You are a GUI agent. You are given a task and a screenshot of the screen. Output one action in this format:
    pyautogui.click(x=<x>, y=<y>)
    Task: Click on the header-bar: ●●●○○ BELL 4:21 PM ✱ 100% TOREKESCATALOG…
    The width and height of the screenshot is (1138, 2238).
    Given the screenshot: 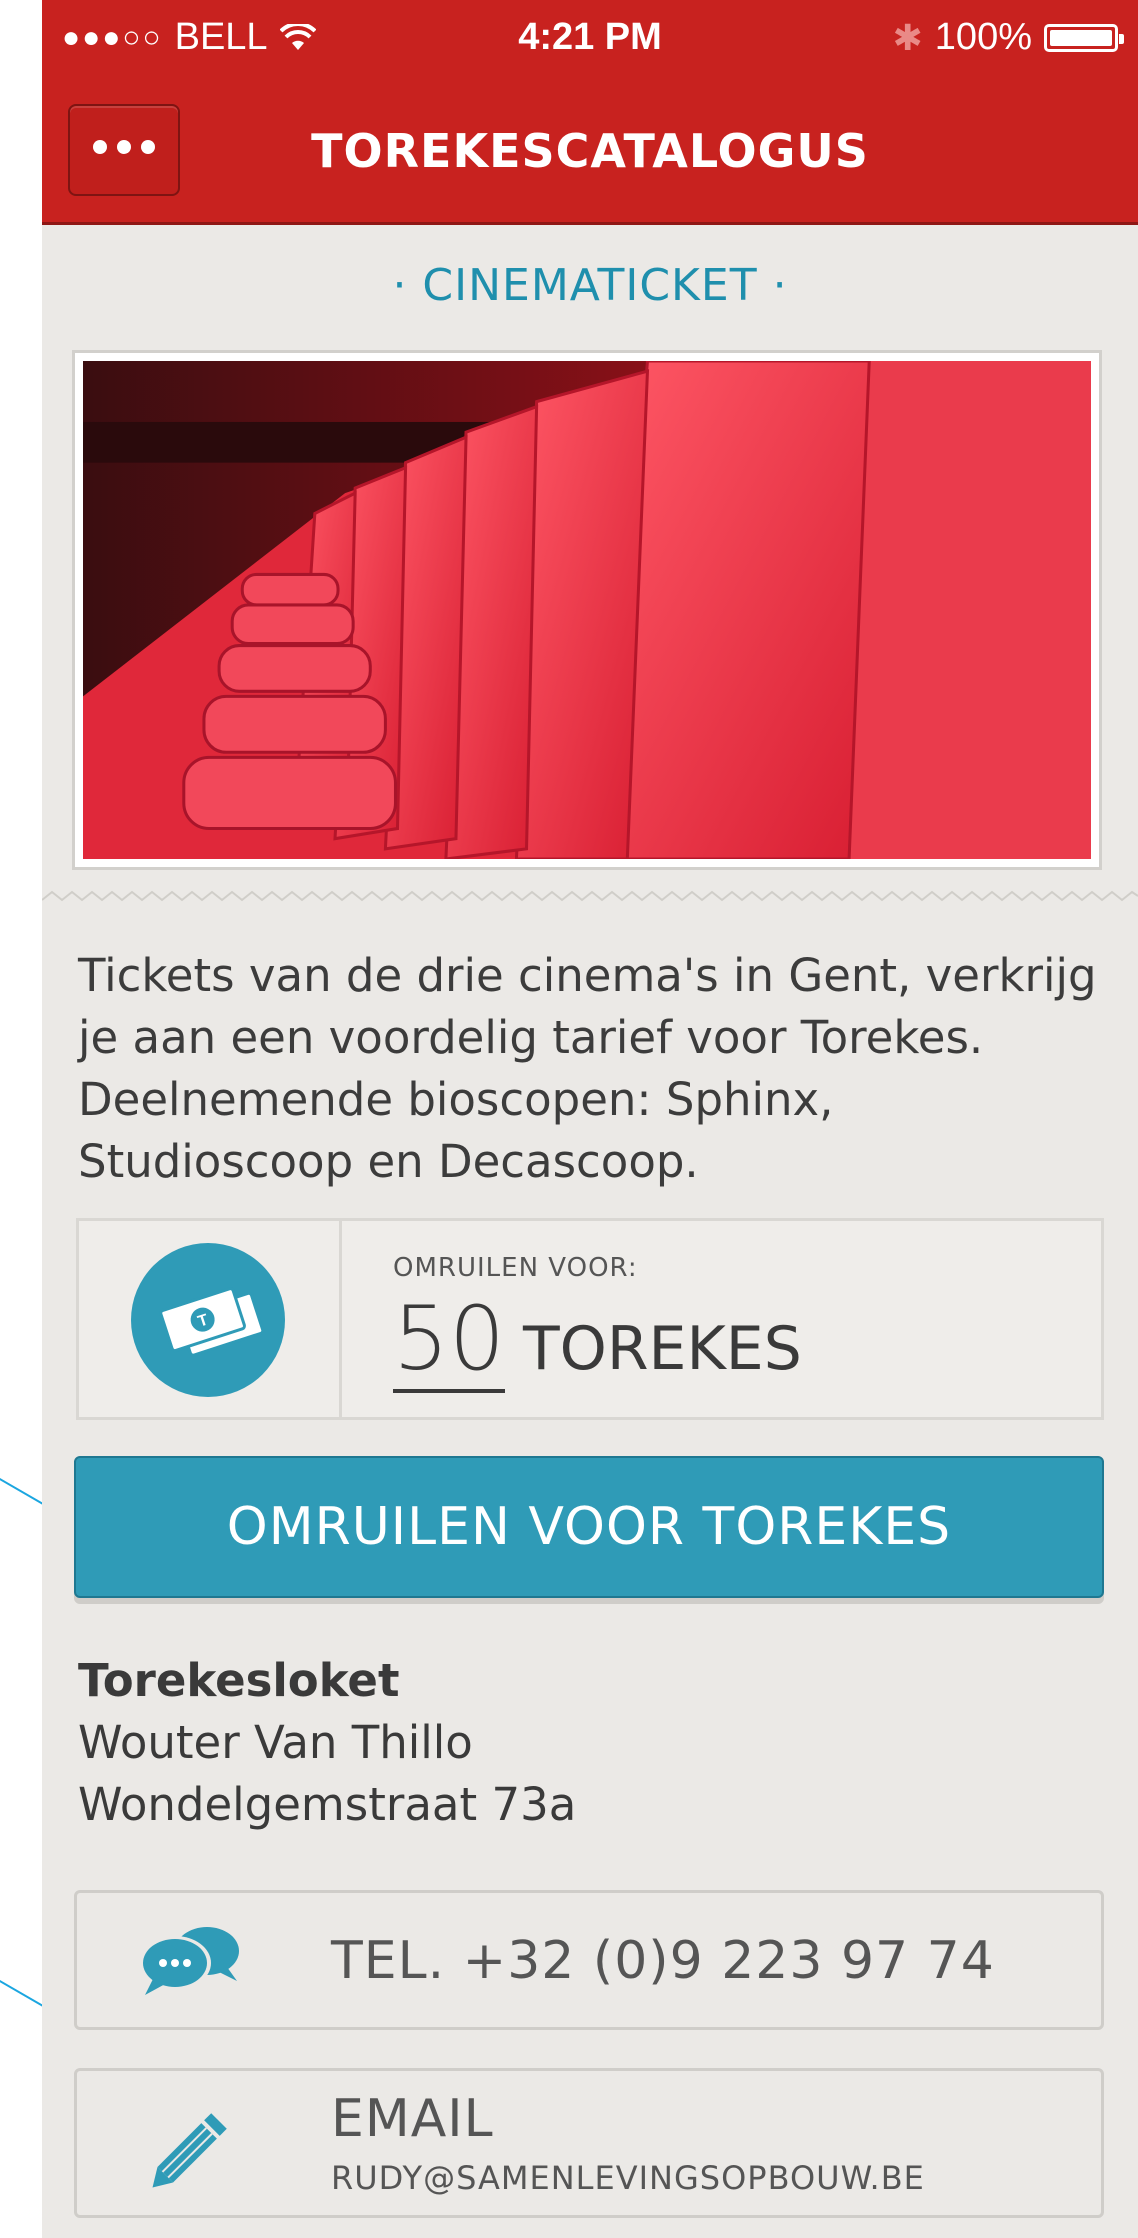 What is the action you would take?
    pyautogui.click(x=590, y=112)
    